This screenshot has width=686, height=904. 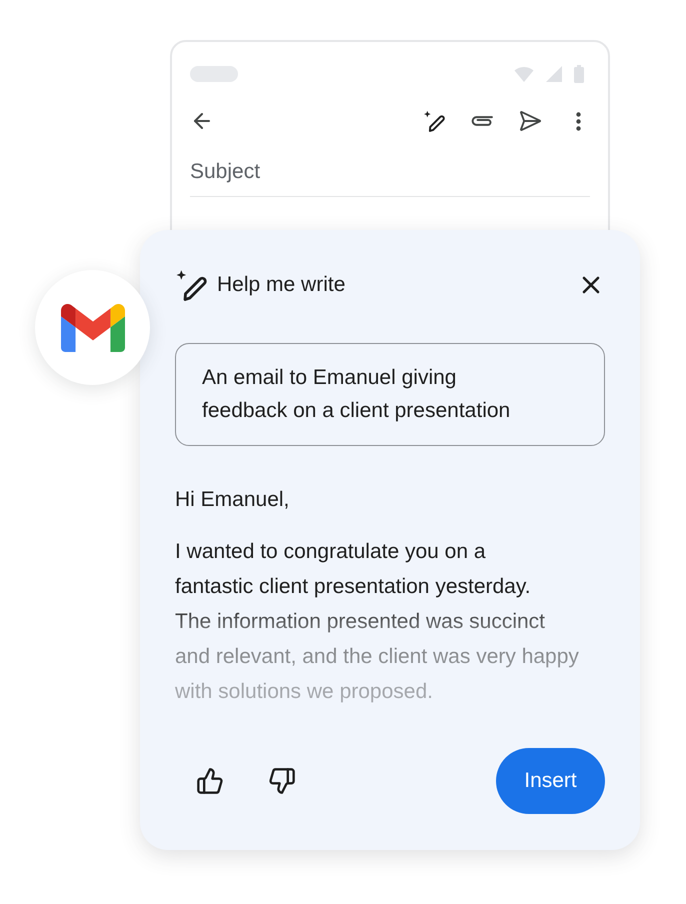 I want to click on thumbs-up-button, so click(x=210, y=781).